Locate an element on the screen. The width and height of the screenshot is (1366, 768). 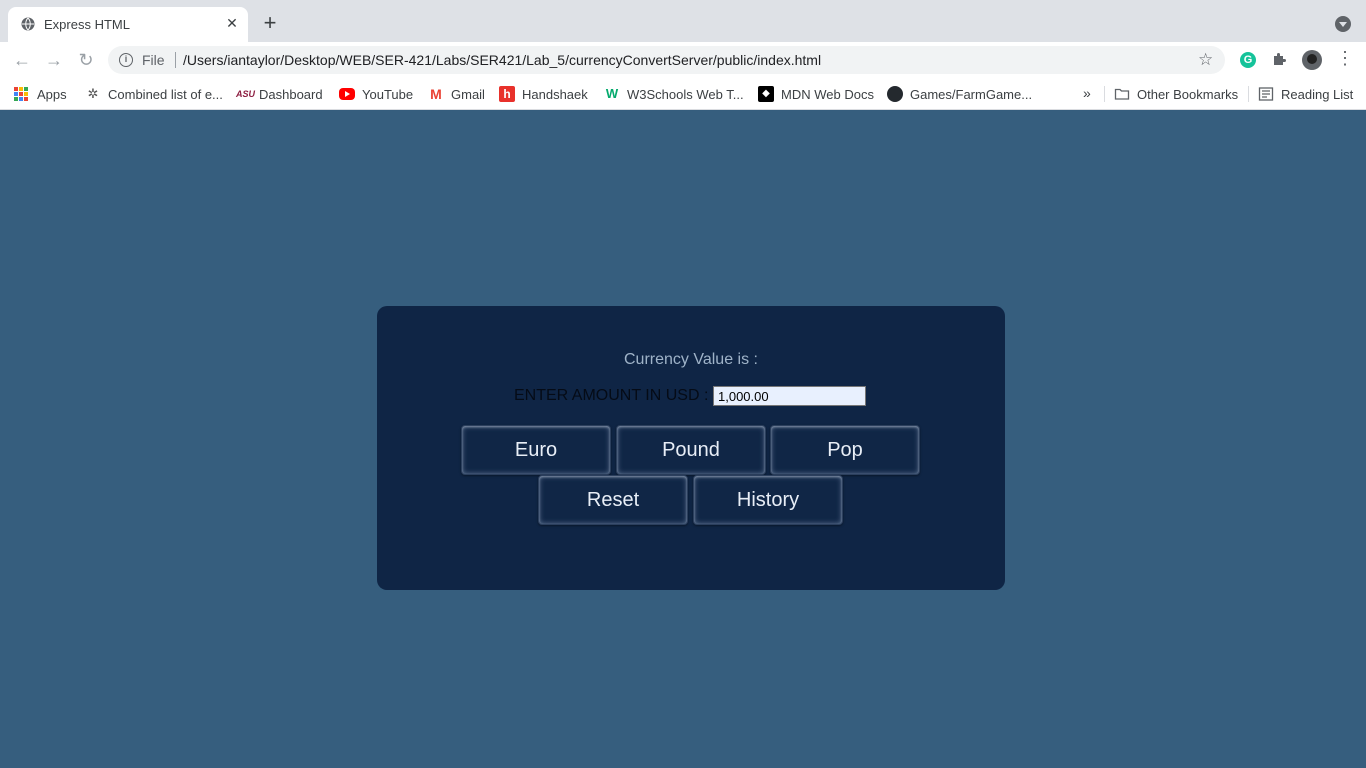
amount-input is located at coordinates (789, 396).